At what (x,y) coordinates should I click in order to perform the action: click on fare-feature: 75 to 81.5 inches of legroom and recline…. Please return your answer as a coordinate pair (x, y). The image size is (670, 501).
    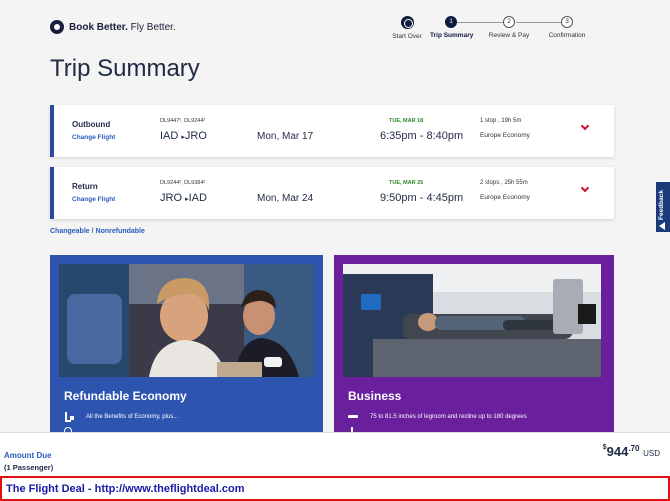
    Looking at the image, I should click on (437, 416).